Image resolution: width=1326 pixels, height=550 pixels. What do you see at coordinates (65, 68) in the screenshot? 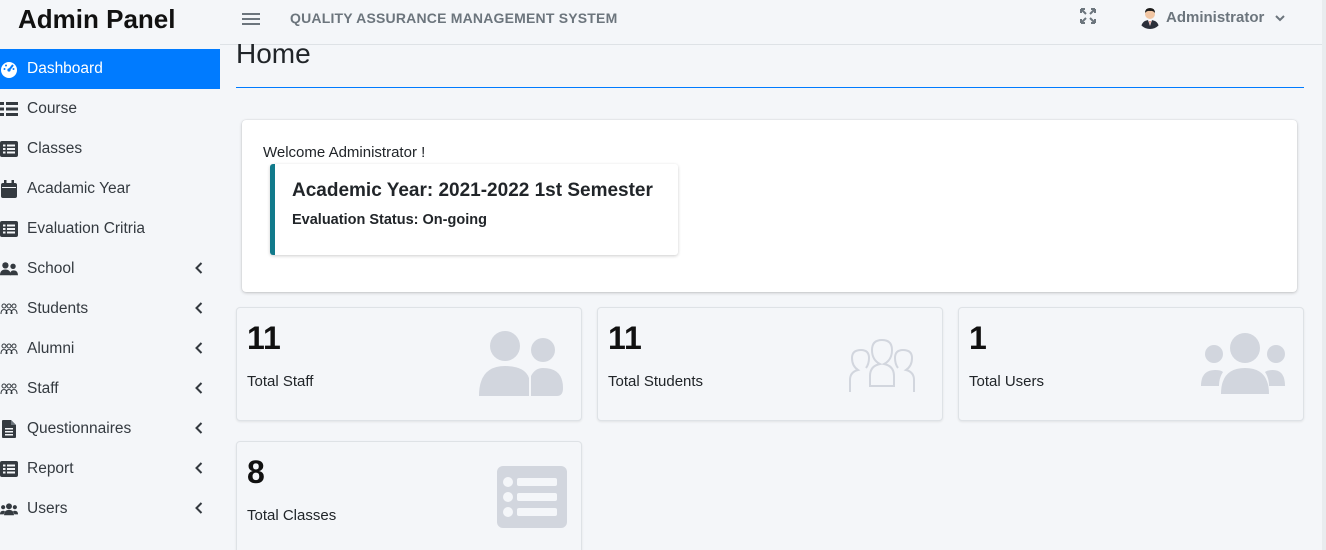
I see `sidebar-item-label: Dashboard` at bounding box center [65, 68].